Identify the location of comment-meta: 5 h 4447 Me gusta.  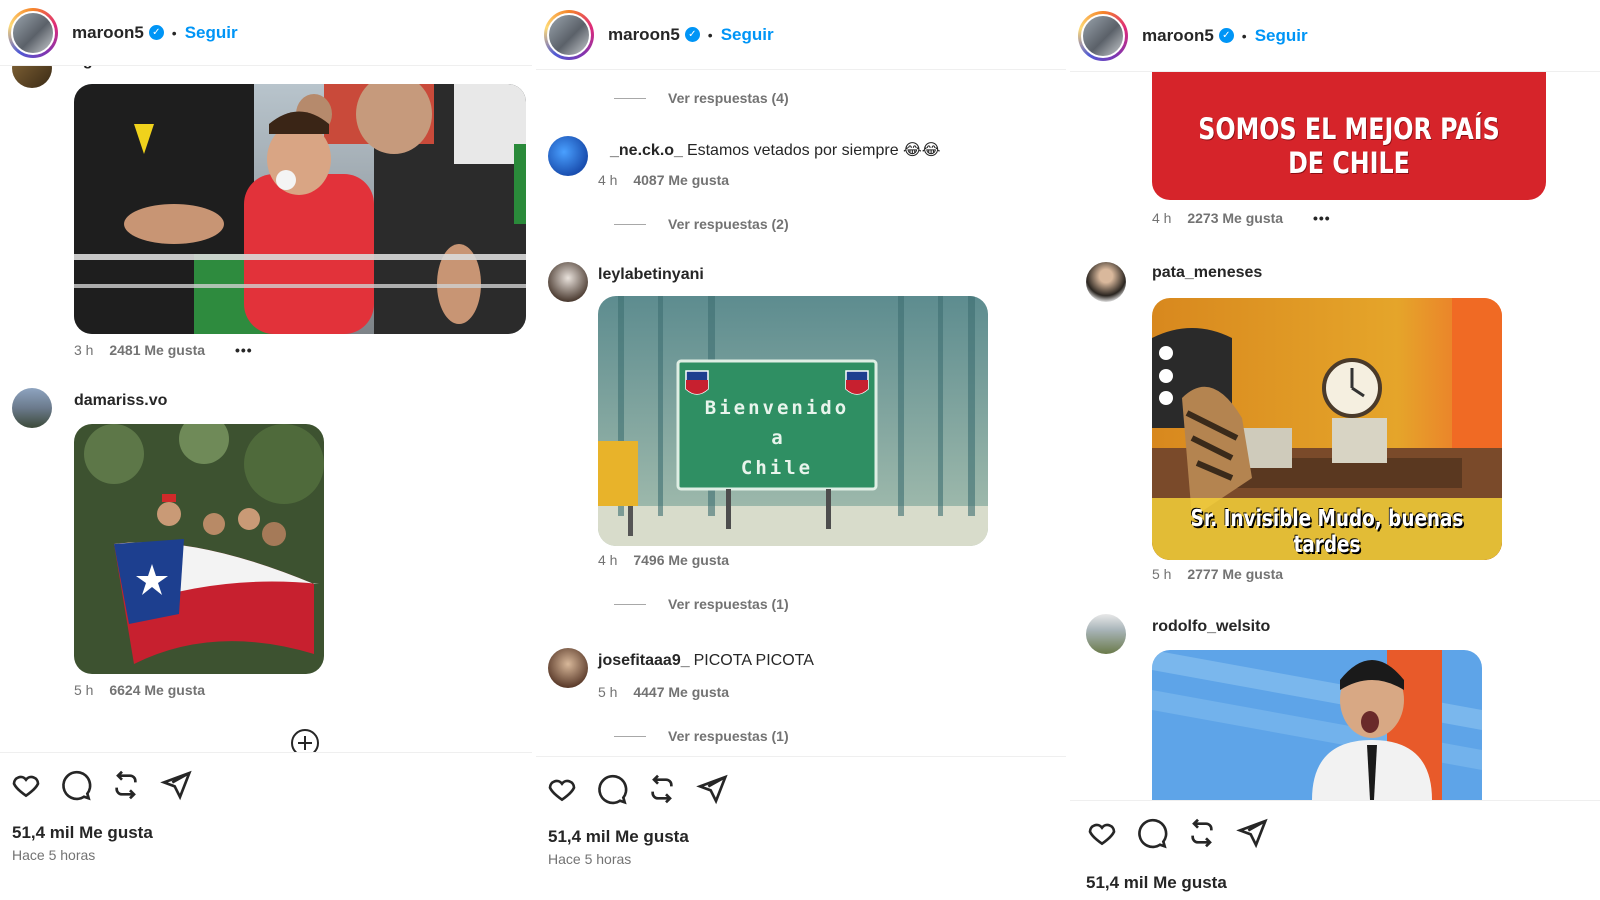
(663, 692).